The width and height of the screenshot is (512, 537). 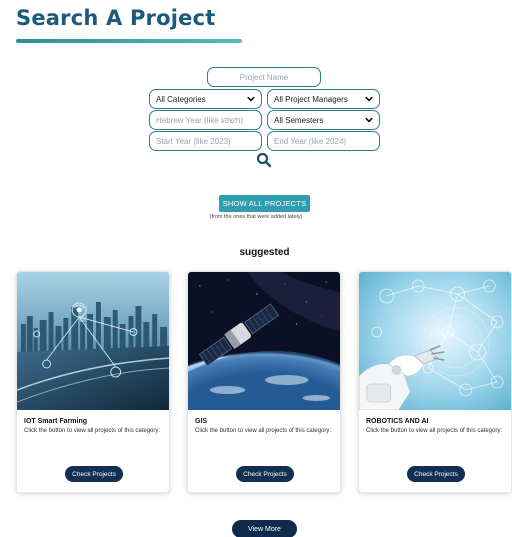 What do you see at coordinates (264, 528) in the screenshot?
I see `view-more-button: View More` at bounding box center [264, 528].